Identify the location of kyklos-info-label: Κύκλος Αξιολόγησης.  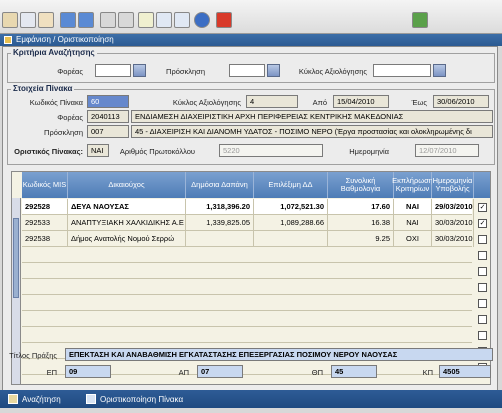
(206, 102).